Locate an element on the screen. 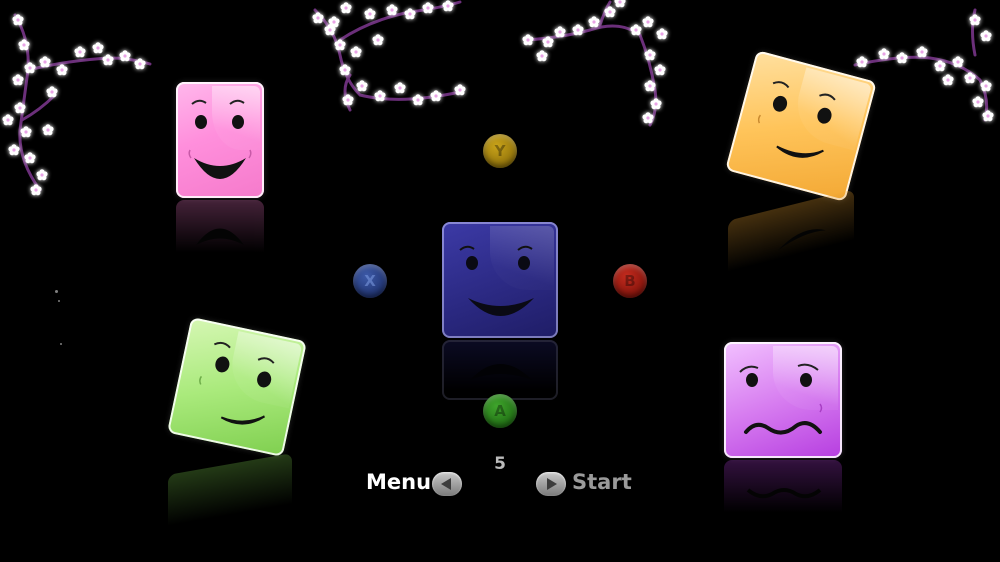 This screenshot has width=1000, height=562. menu-label: Menu is located at coordinates (398, 482).